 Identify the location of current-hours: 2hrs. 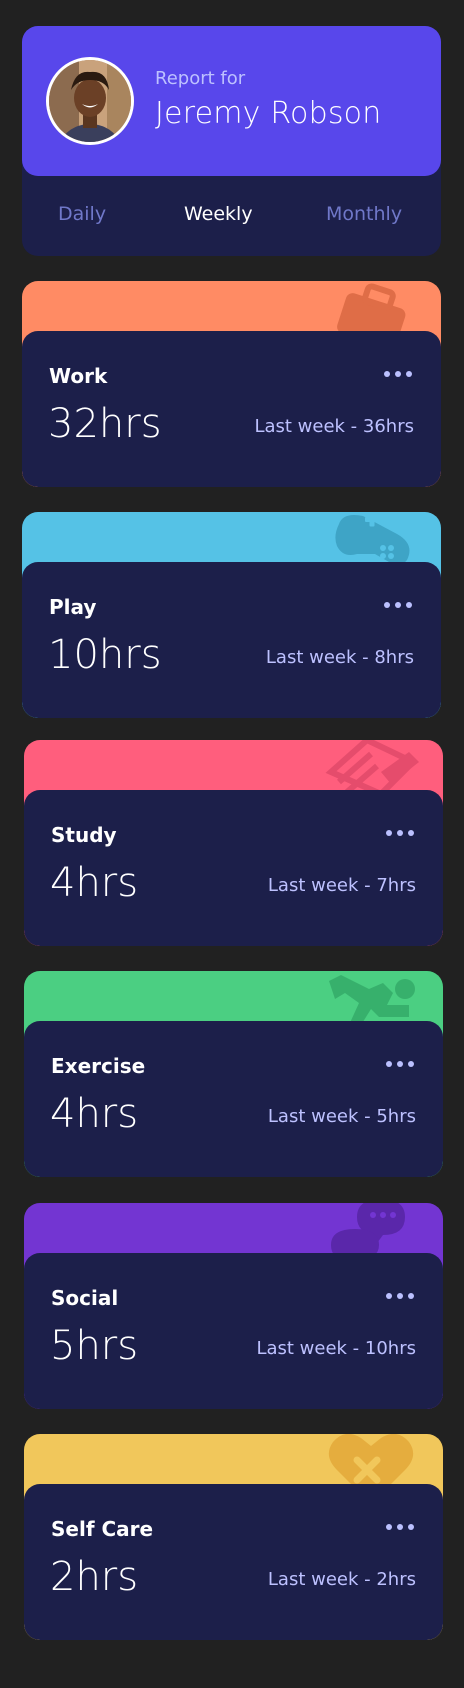
(94, 1577).